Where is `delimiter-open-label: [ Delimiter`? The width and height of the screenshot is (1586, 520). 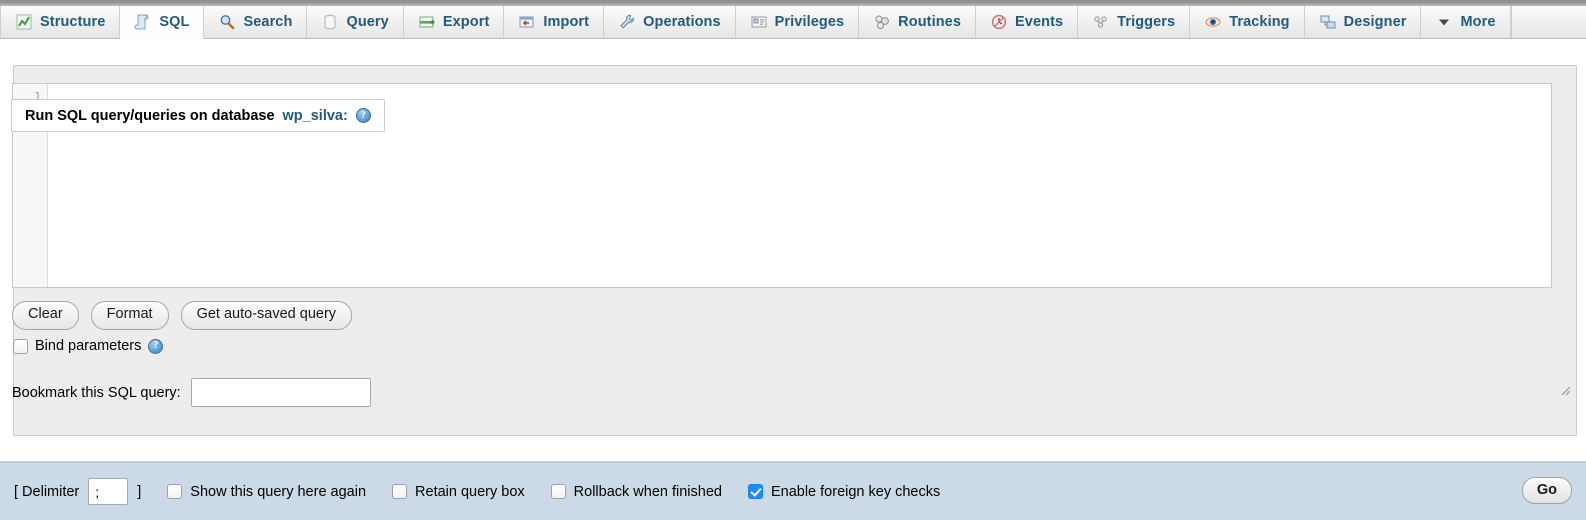 delimiter-open-label: [ Delimiter is located at coordinates (47, 491).